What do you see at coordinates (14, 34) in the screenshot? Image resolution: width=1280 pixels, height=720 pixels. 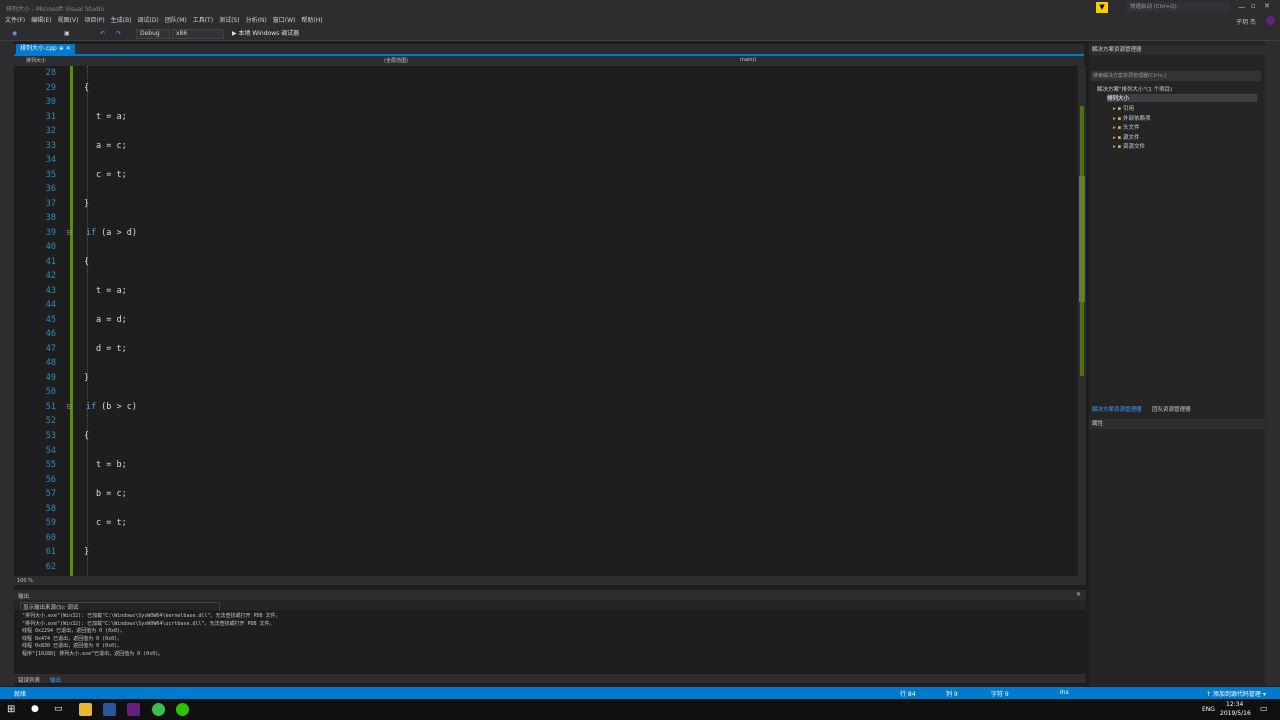 I see `back-icon: ◉` at bounding box center [14, 34].